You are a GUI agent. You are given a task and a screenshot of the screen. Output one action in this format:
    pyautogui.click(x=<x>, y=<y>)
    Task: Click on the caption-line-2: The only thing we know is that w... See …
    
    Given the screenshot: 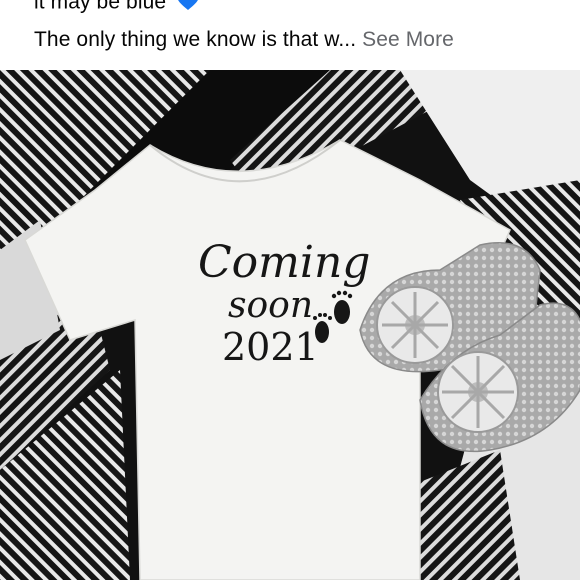 What is the action you would take?
    pyautogui.click(x=244, y=40)
    